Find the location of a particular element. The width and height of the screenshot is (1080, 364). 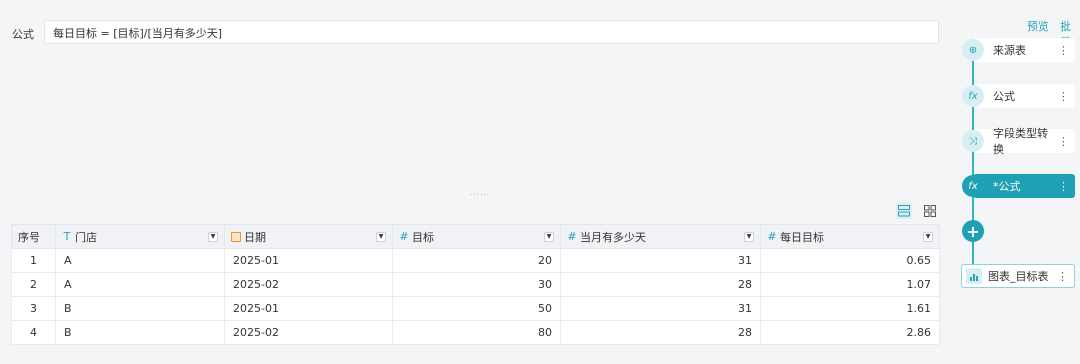

formula-input: 每日目标 = [目标]/[当月有多少天] is located at coordinates (491, 32).